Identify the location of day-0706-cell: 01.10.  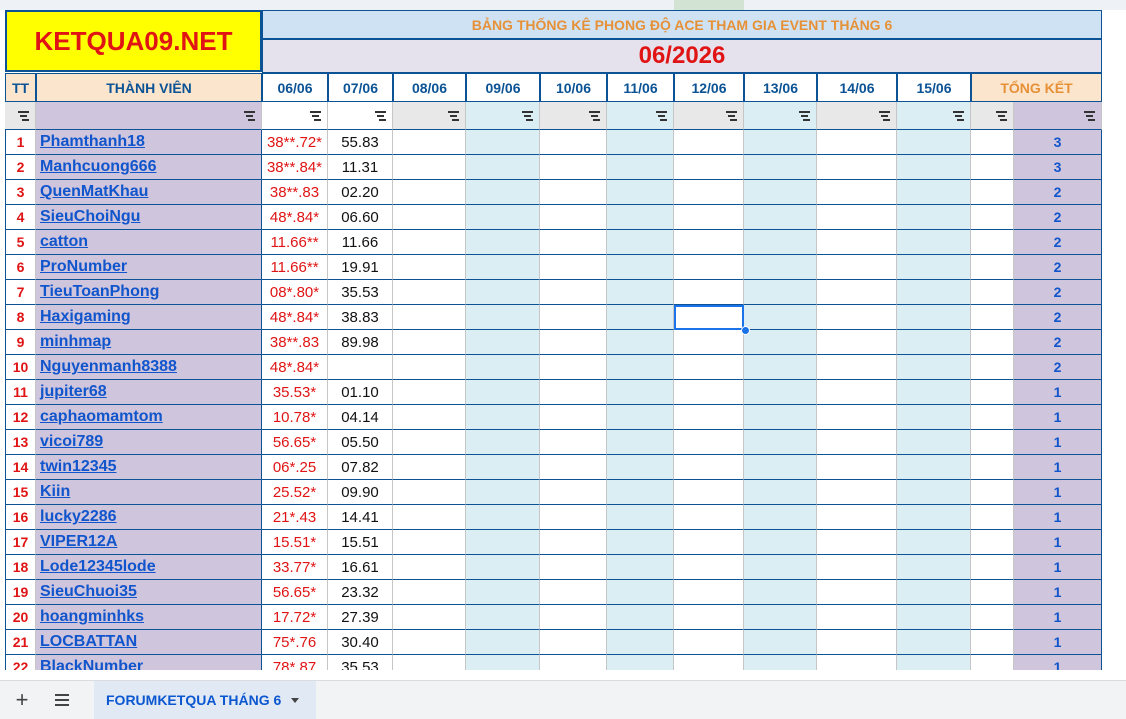
(360, 392).